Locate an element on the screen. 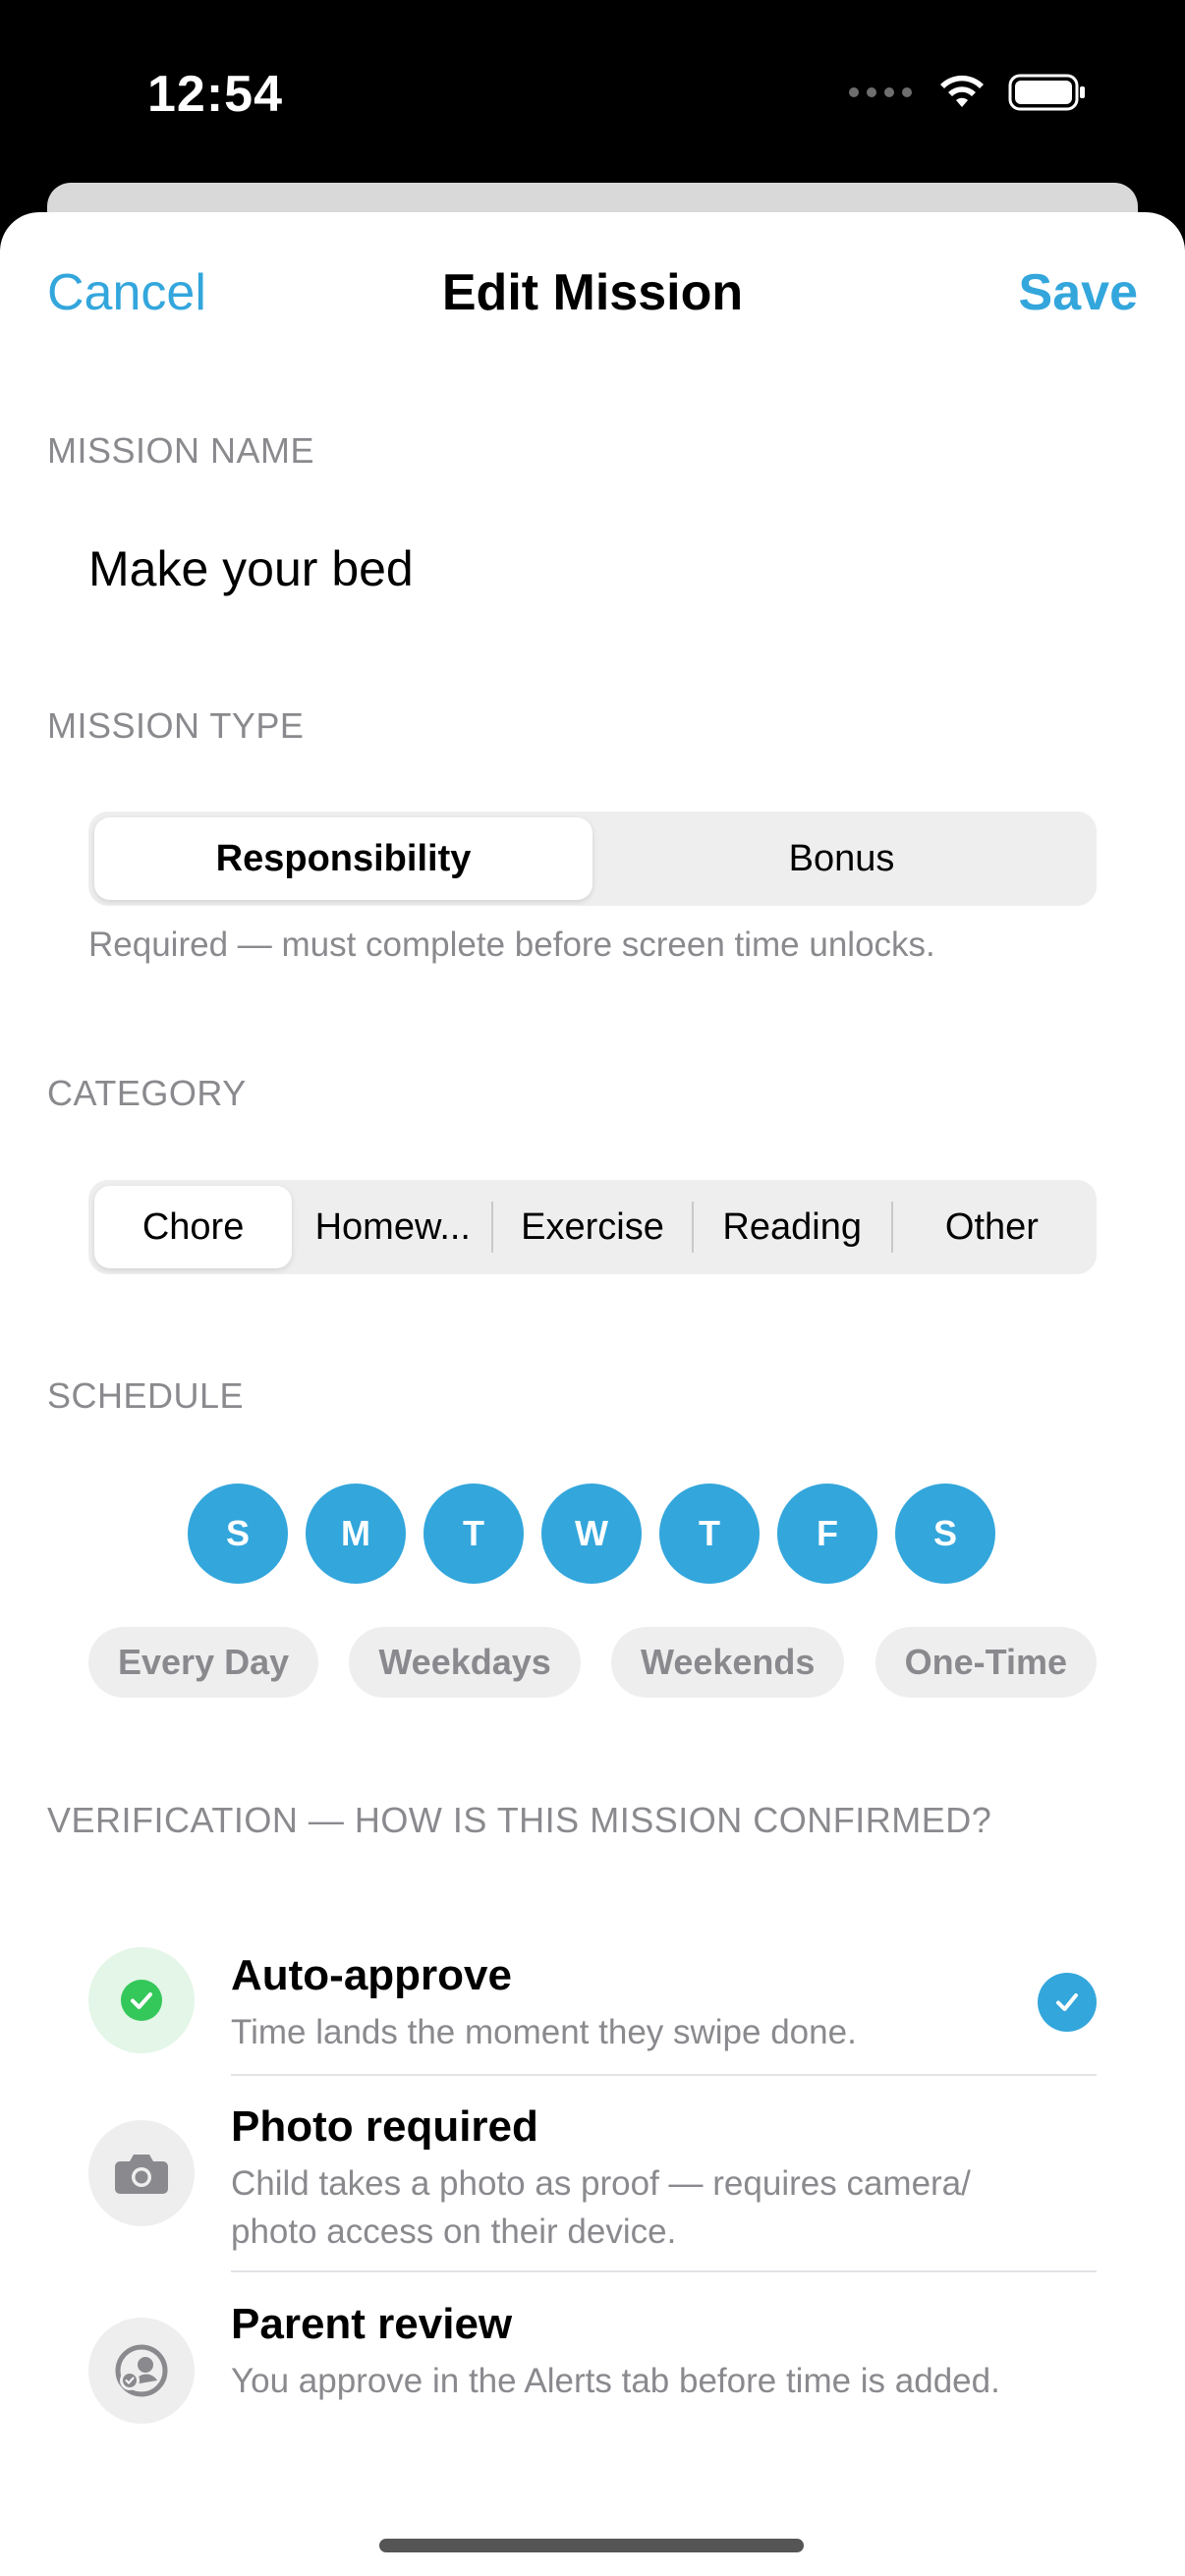 The width and height of the screenshot is (1185, 2576). category-exercise: Exercise is located at coordinates (592, 1227).